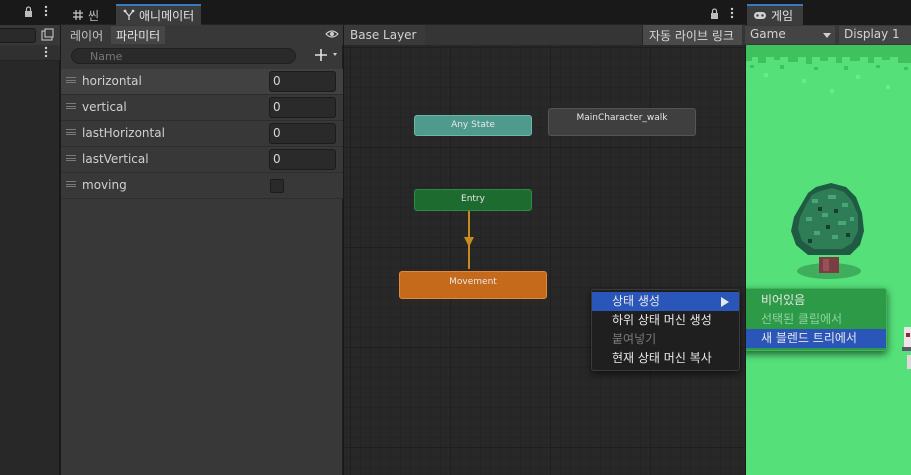  Describe the element at coordinates (115, 159) in the screenshot. I see `parameter-name: lastVertical` at that location.